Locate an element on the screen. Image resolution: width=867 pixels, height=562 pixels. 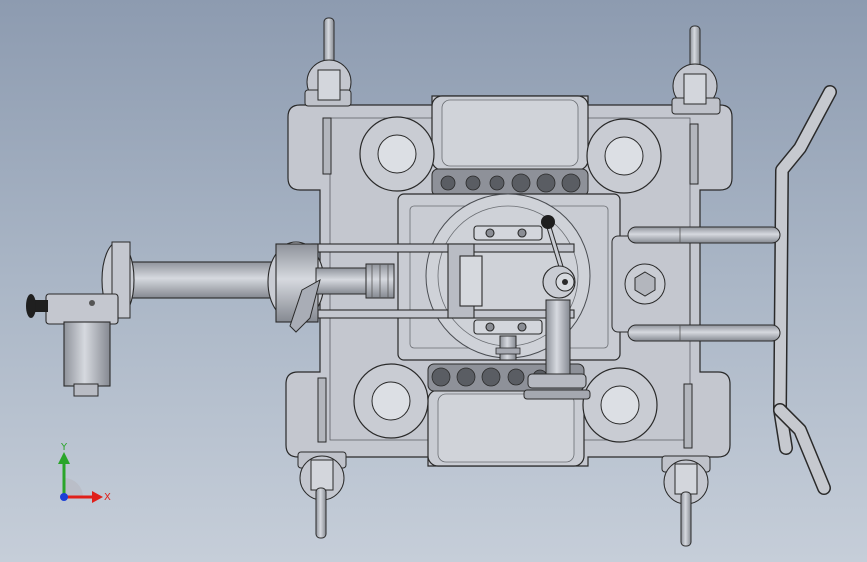
x-axis-label: X is located at coordinates (107, 497).